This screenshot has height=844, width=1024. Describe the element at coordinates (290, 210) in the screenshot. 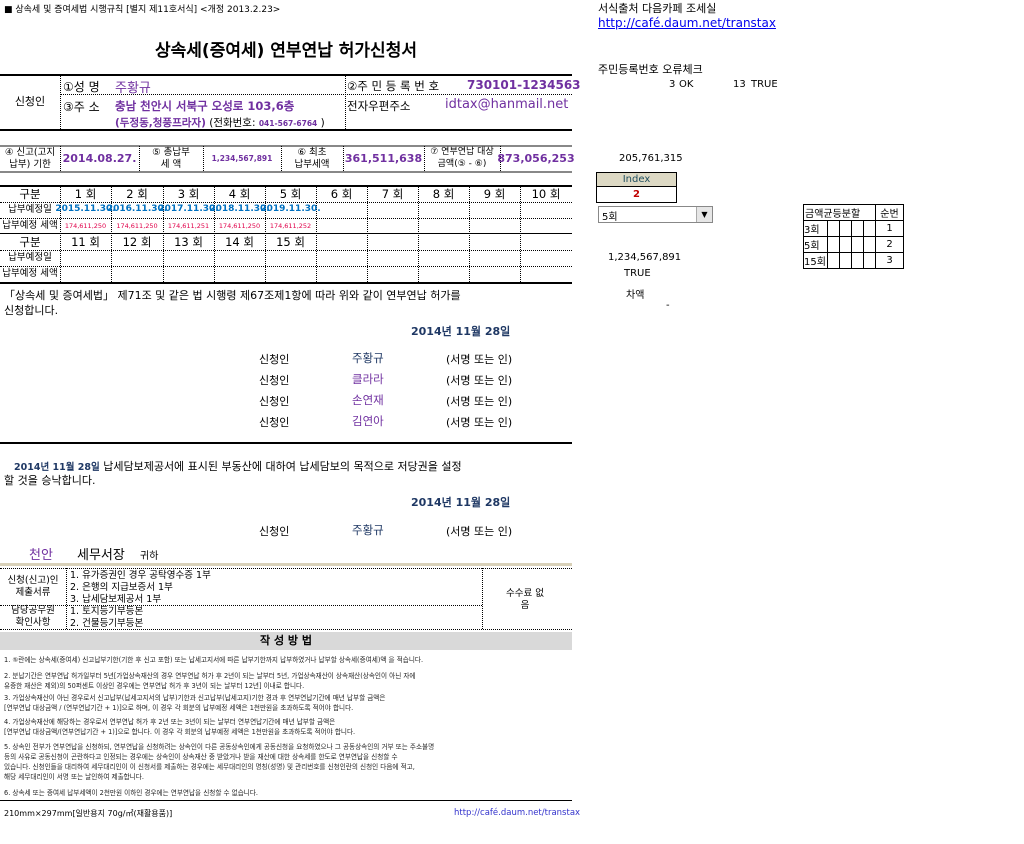

I see `schedule-due-date-cell: 2019.11.30.` at that location.